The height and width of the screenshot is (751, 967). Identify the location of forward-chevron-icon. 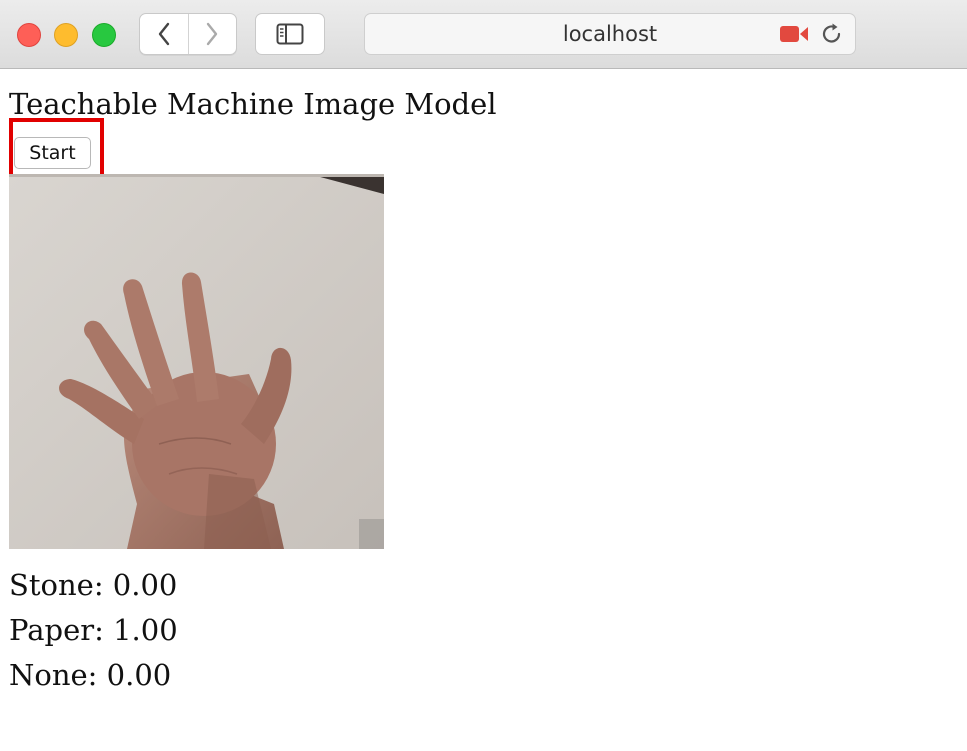
(212, 34).